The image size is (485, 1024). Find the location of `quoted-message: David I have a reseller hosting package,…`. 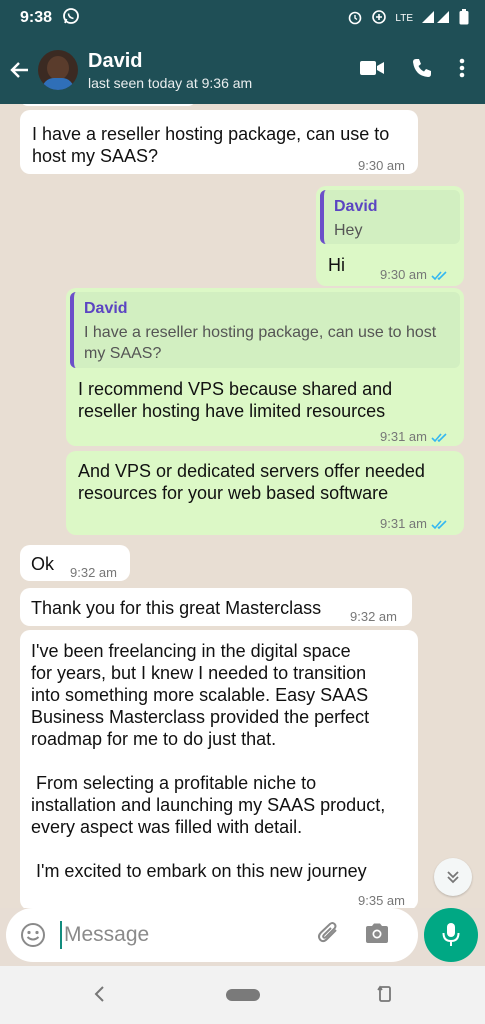

quoted-message: David I have a reseller hosting package,… is located at coordinates (265, 330).